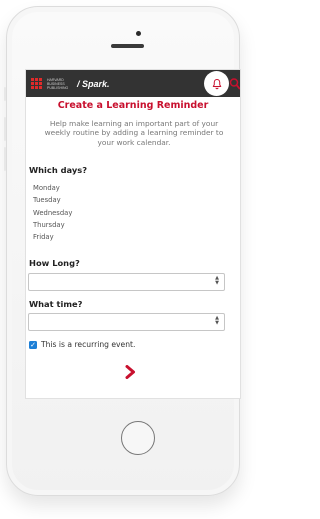  I want to click on notifications-button, so click(216, 83).